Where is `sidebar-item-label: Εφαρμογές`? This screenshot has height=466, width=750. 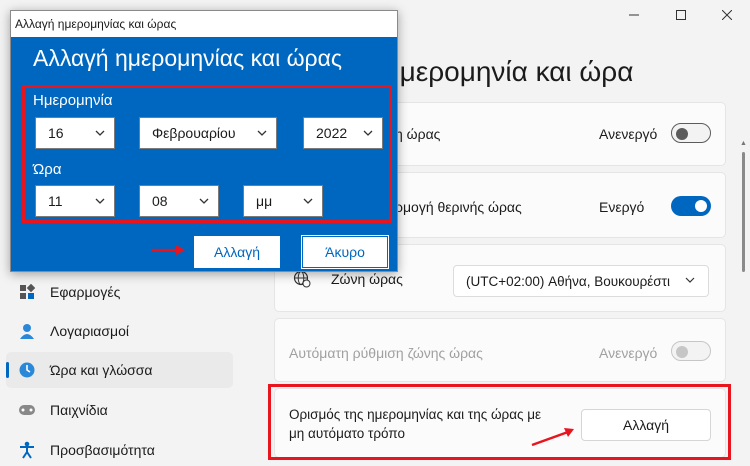
sidebar-item-label: Εφαρμογές is located at coordinates (85, 292).